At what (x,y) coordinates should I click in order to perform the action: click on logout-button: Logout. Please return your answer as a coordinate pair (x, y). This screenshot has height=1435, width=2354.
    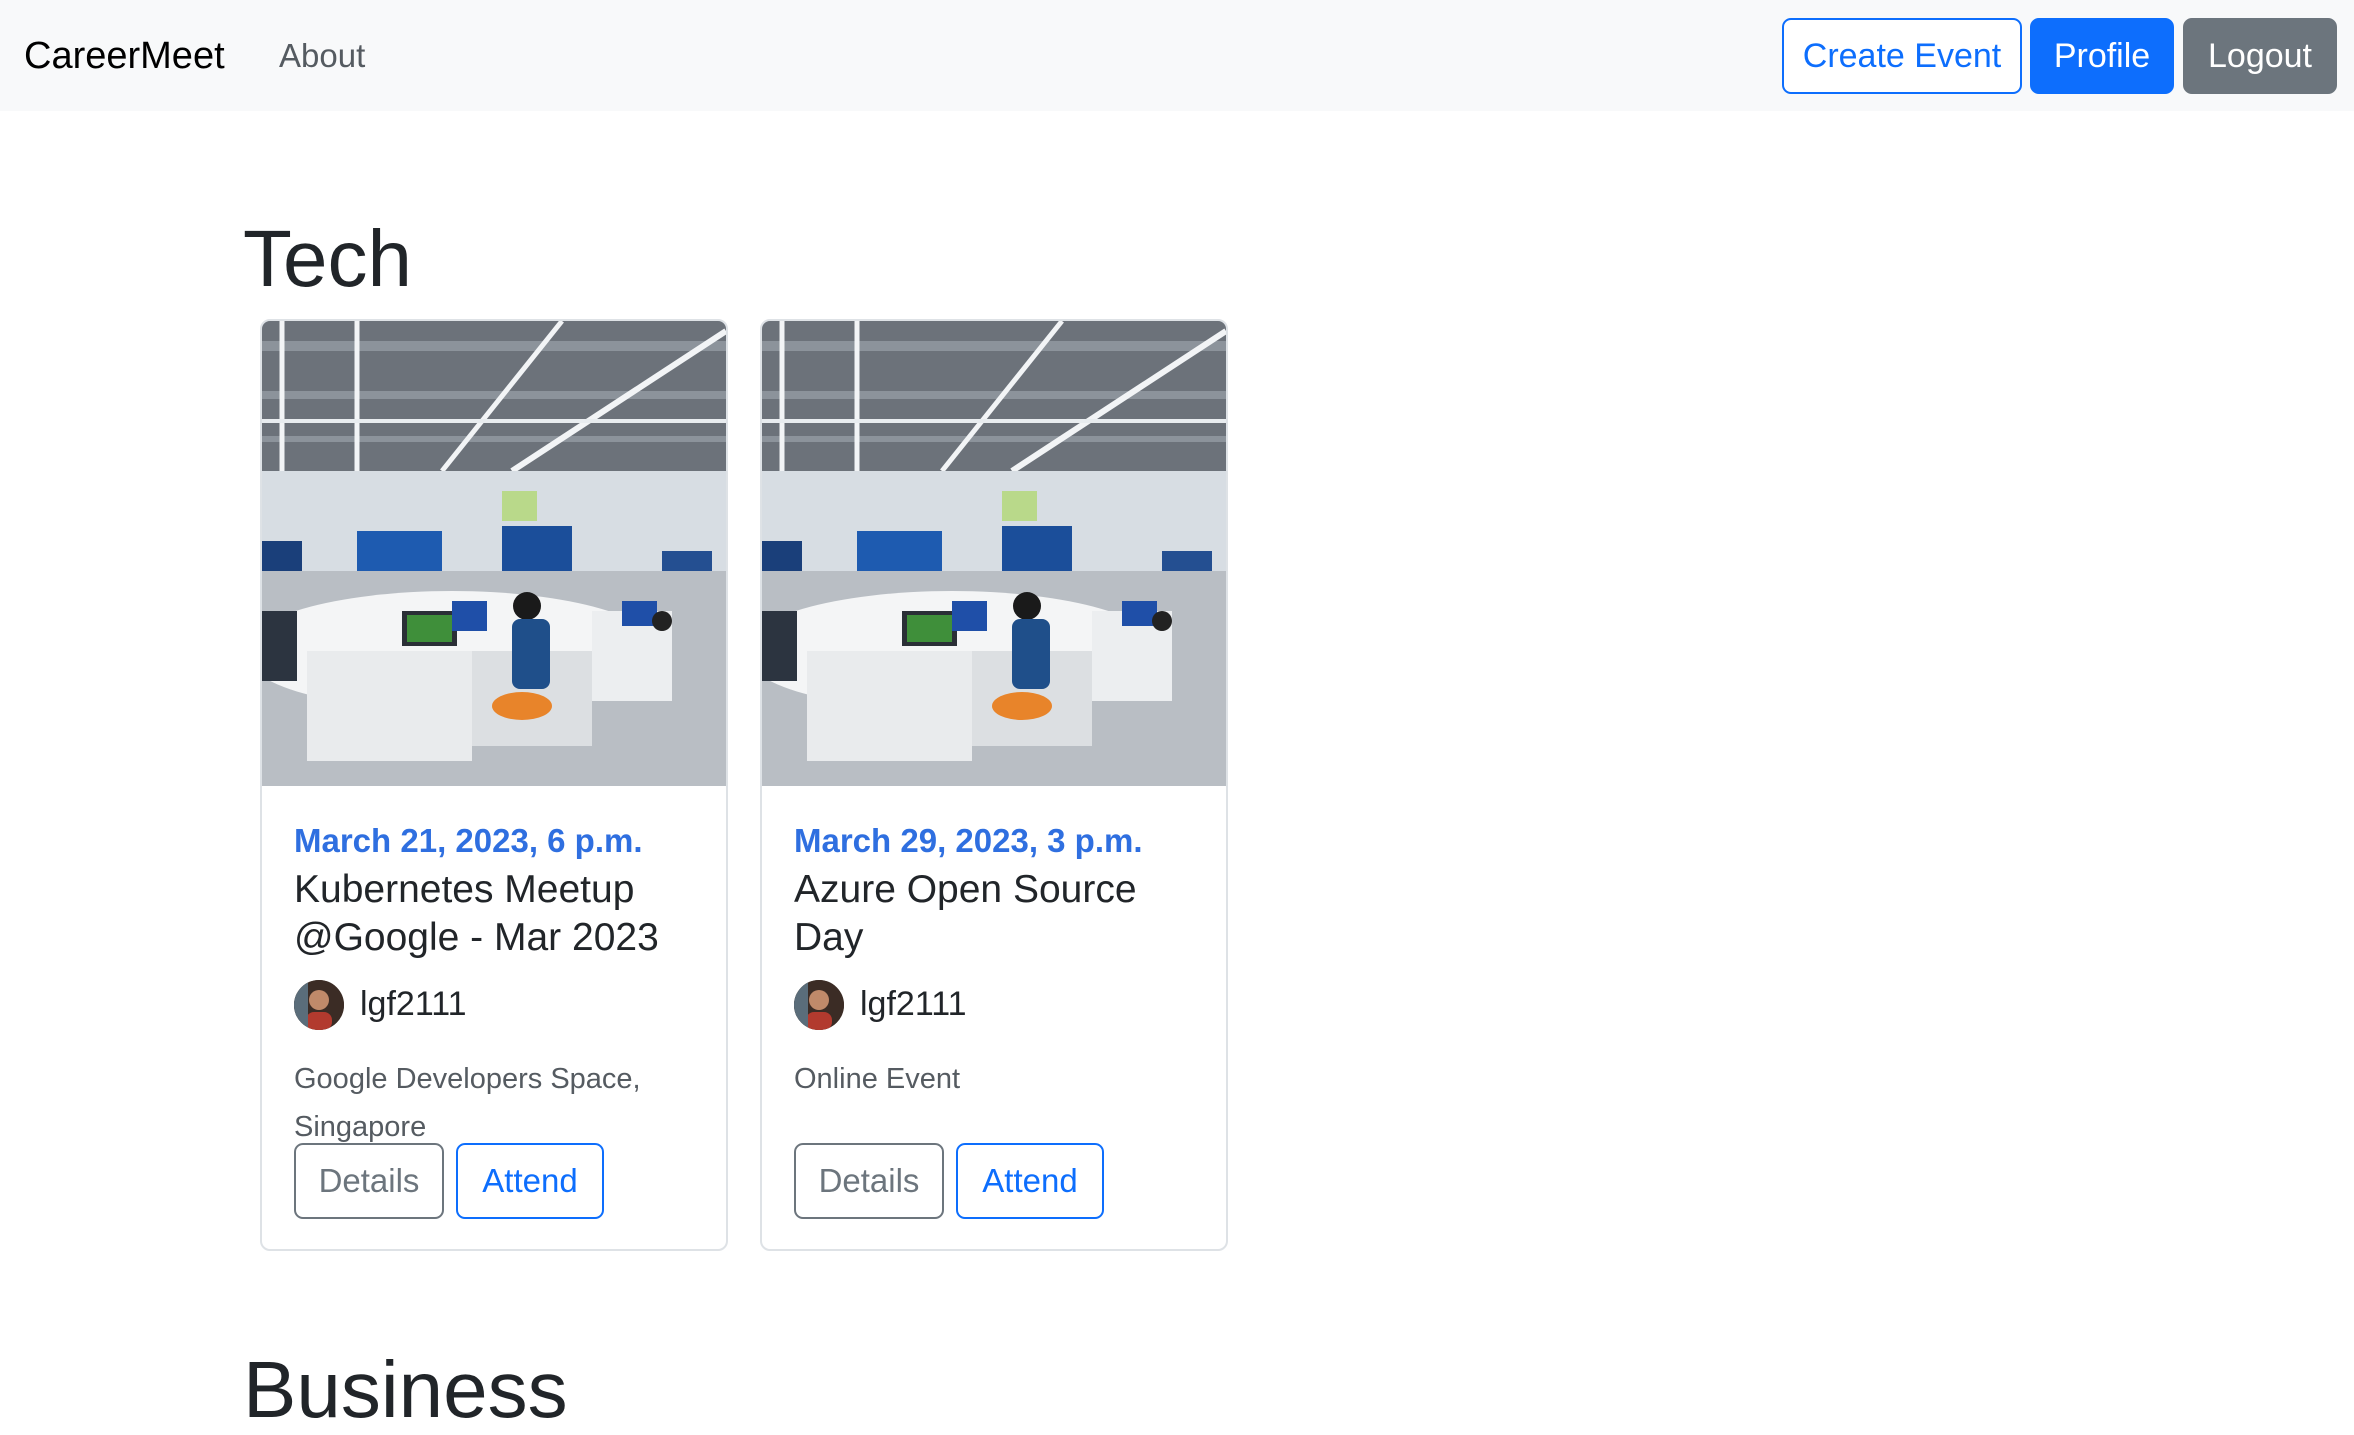
    Looking at the image, I should click on (2260, 56).